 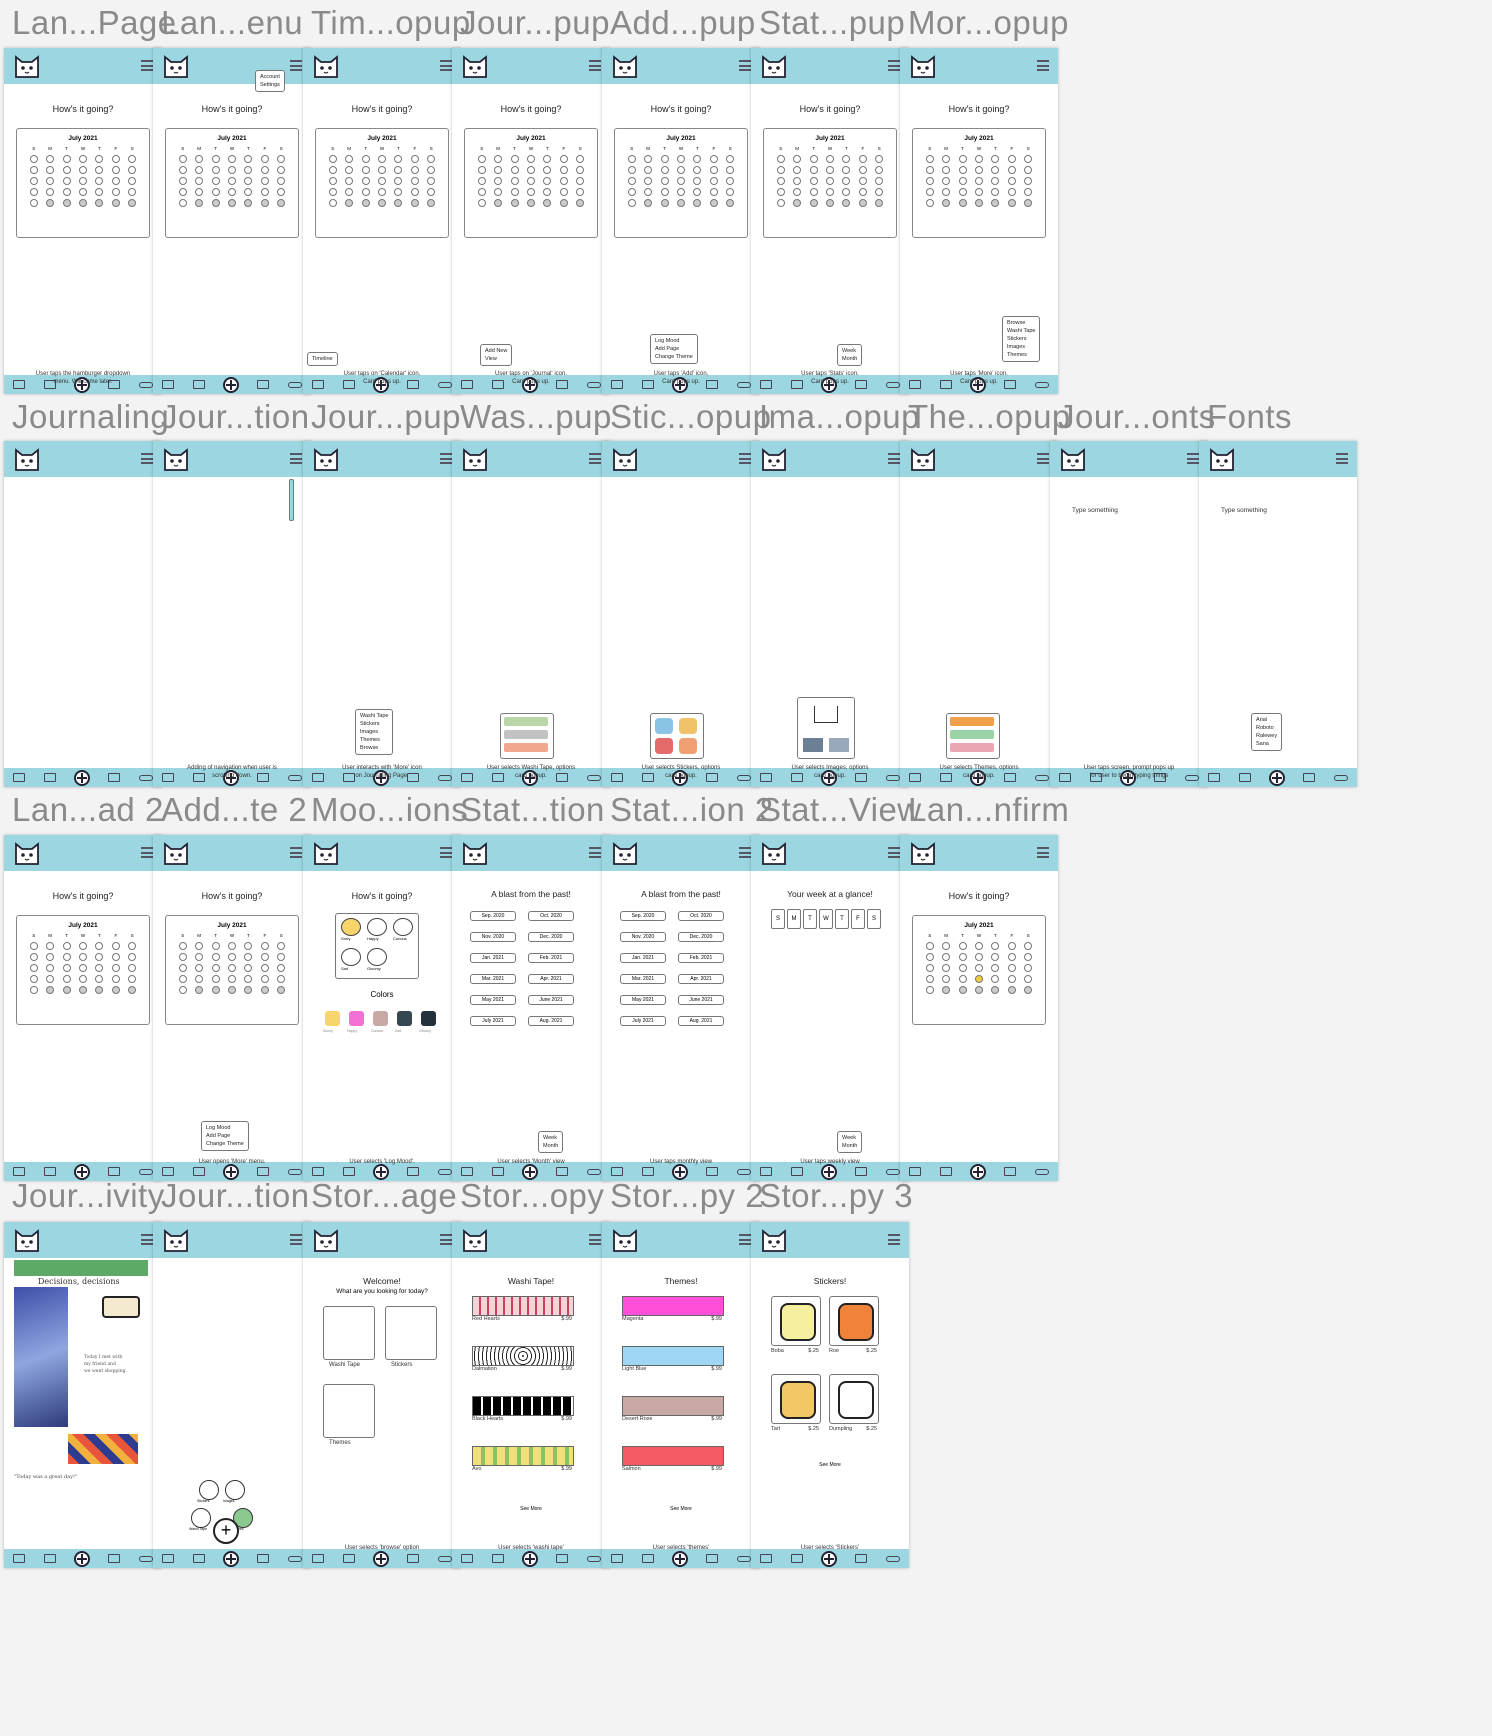 What do you see at coordinates (531, 1509) in the screenshot?
I see `see-more-link: See More` at bounding box center [531, 1509].